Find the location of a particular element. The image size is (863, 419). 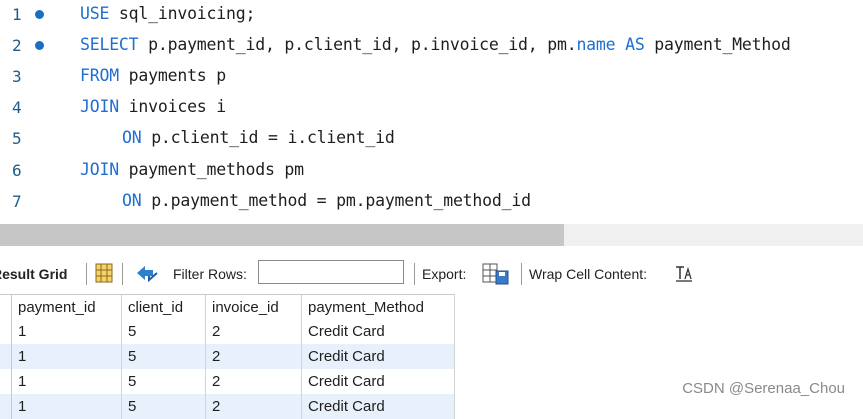

result-grid-tab: Result Grid is located at coordinates (33, 274).